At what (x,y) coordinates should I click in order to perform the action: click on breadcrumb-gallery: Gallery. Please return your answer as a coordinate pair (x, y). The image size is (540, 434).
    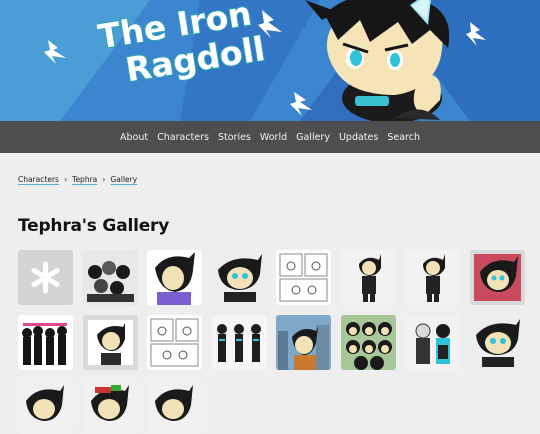
    Looking at the image, I should click on (123, 179).